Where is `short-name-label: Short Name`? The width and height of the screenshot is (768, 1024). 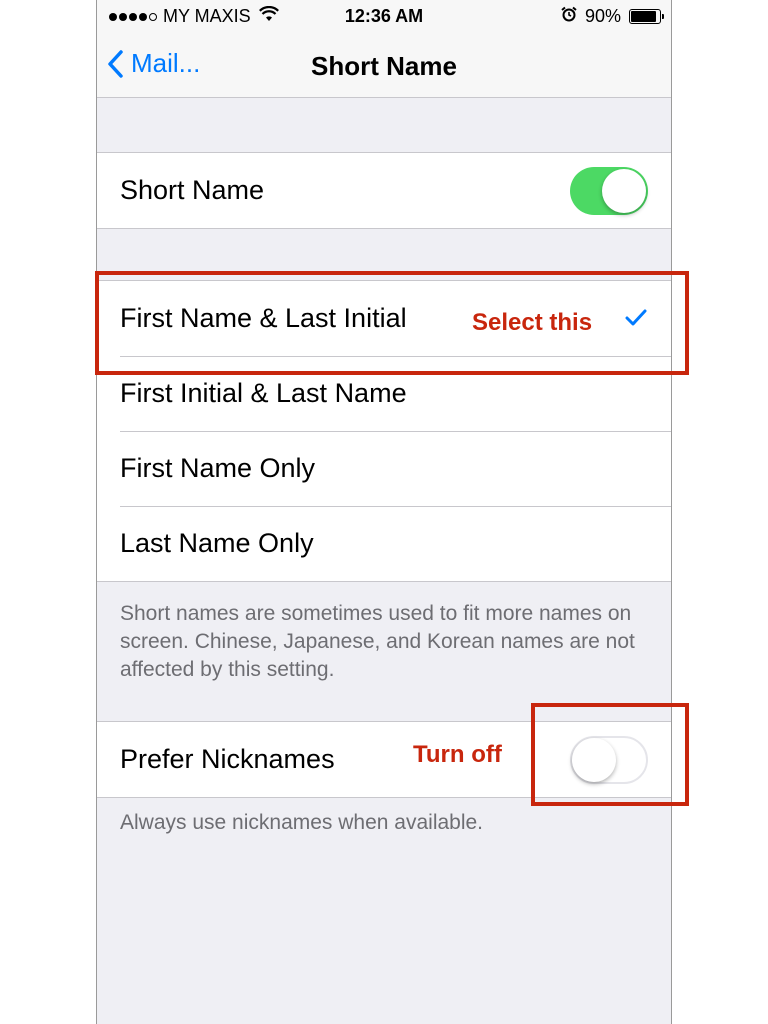 short-name-label: Short Name is located at coordinates (192, 190).